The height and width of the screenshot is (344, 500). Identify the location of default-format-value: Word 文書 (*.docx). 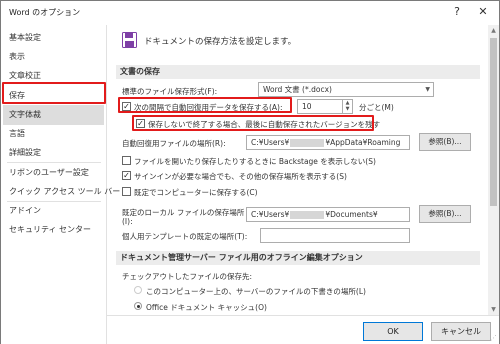
(297, 89).